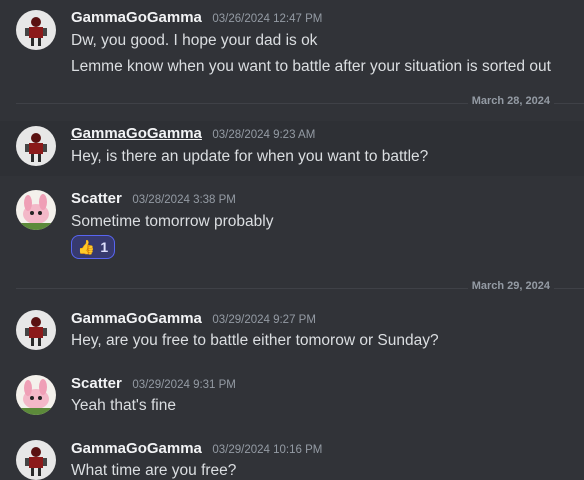 Image resolution: width=584 pixels, height=480 pixels. Describe the element at coordinates (86, 247) in the screenshot. I see `thumbs-up-icon: 👍` at that location.